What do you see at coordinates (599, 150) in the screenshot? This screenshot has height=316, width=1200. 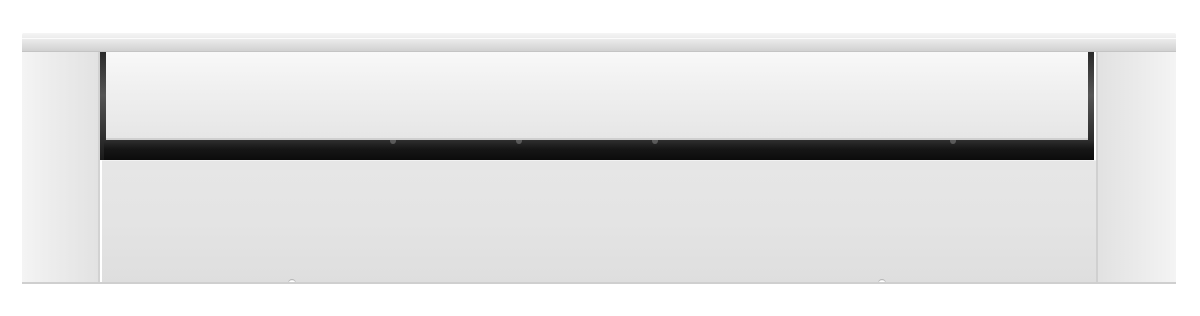 I see `heater-air-outlet` at bounding box center [599, 150].